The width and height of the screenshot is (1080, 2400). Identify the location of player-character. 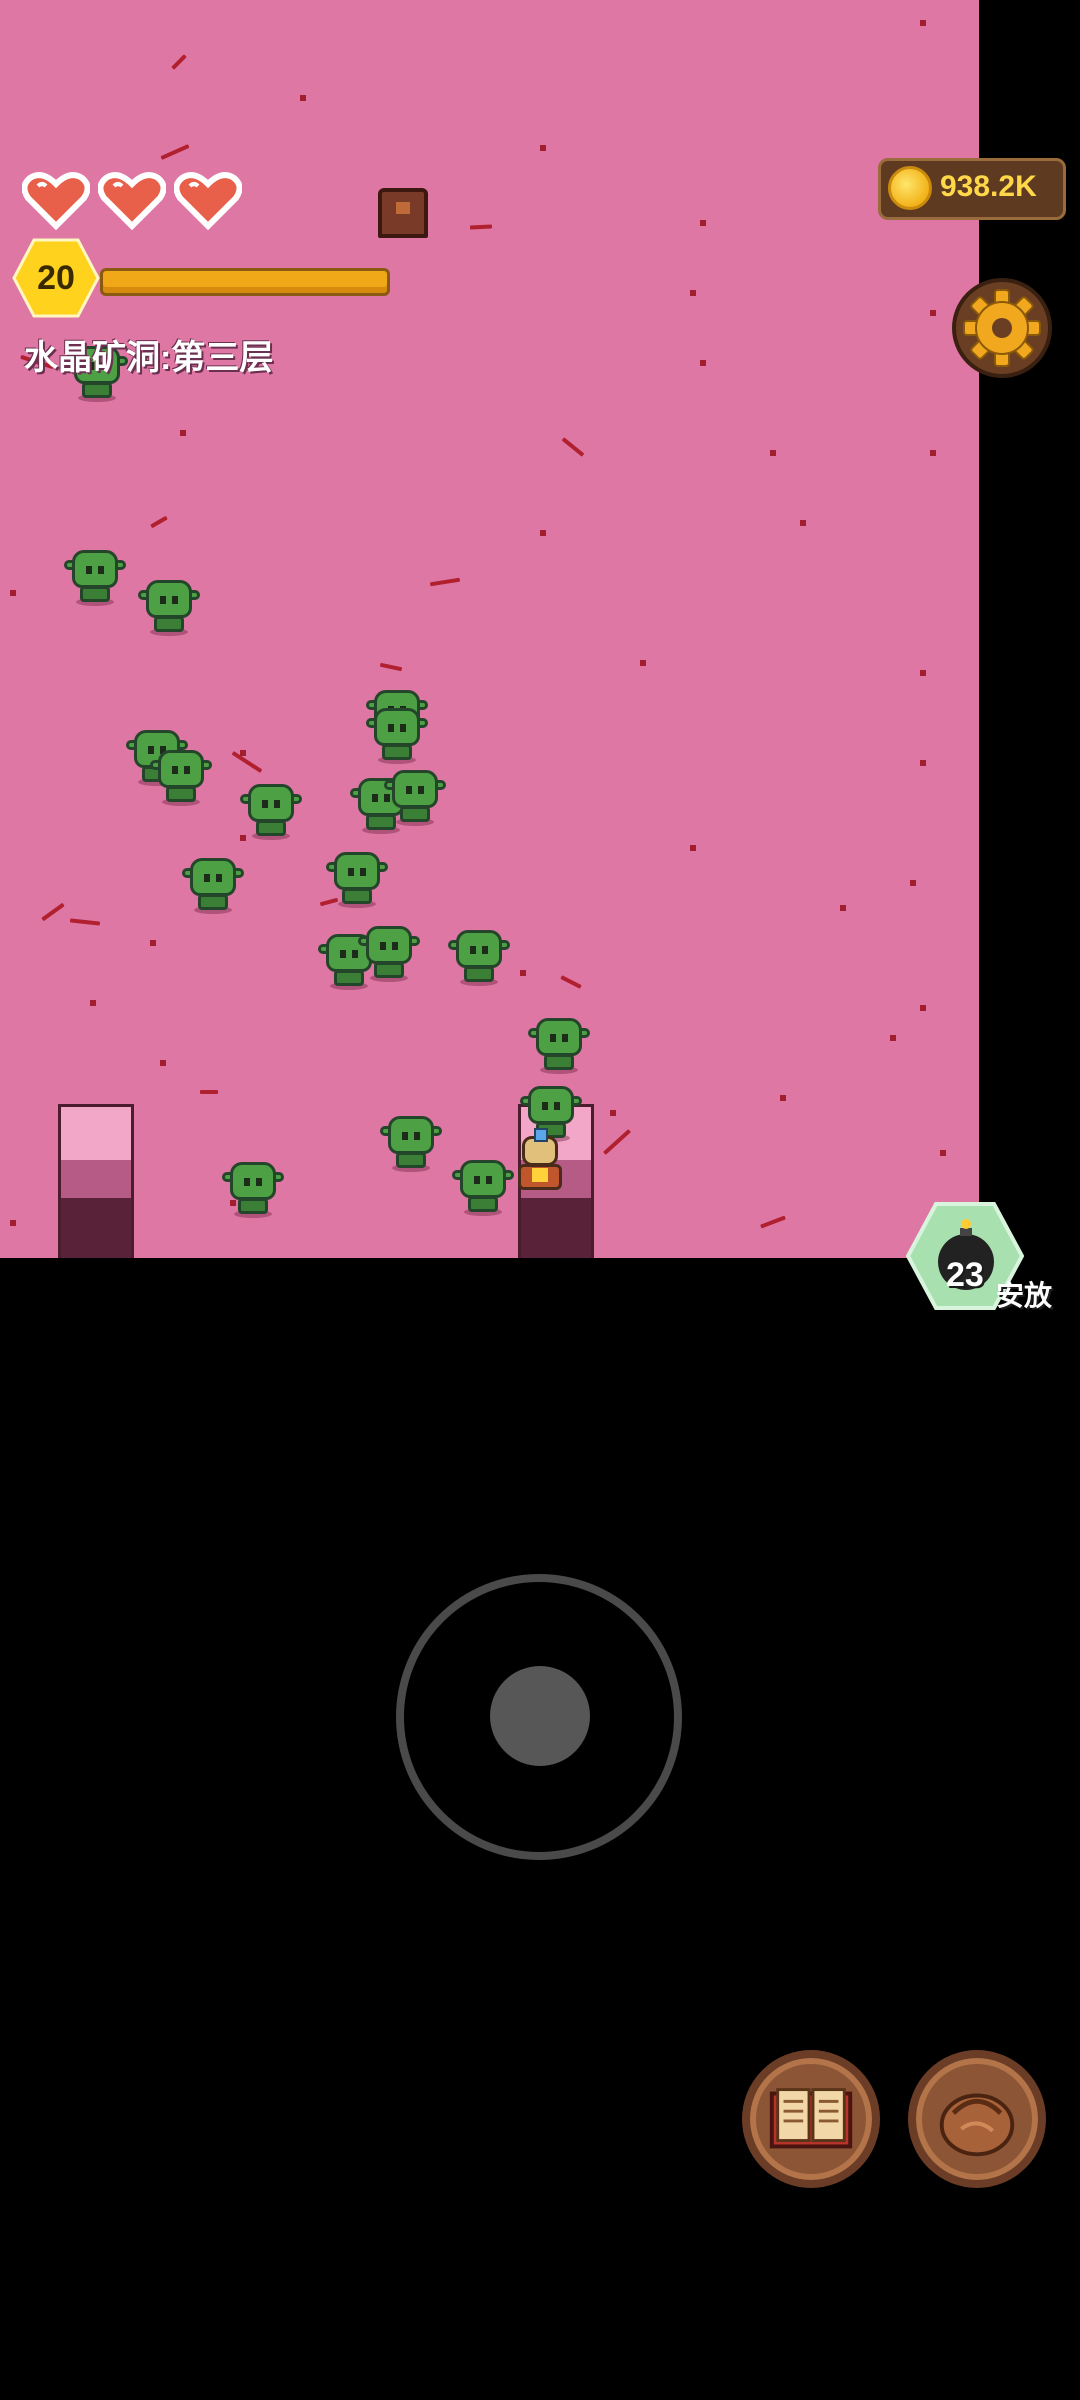
(540, 1162).